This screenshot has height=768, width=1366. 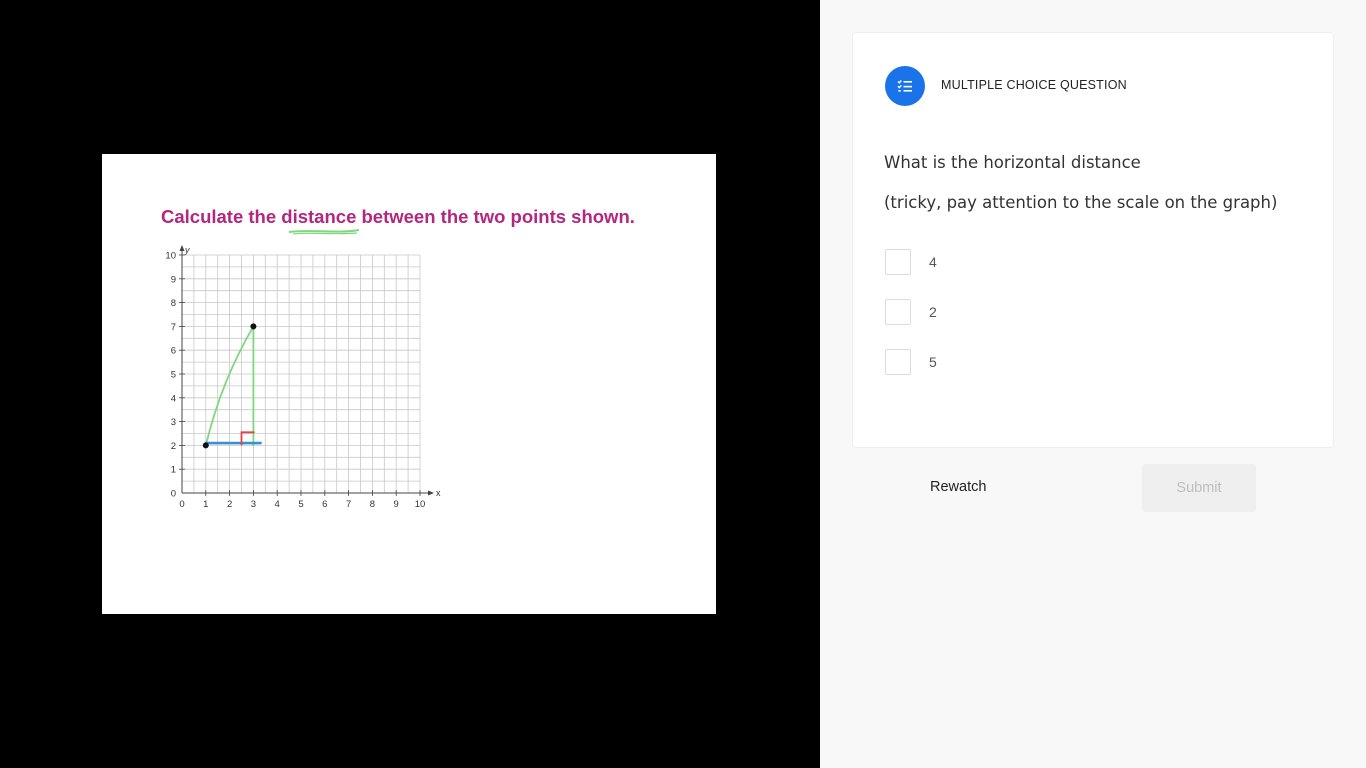 What do you see at coordinates (173, 375) in the screenshot?
I see `y-tick-label: 5` at bounding box center [173, 375].